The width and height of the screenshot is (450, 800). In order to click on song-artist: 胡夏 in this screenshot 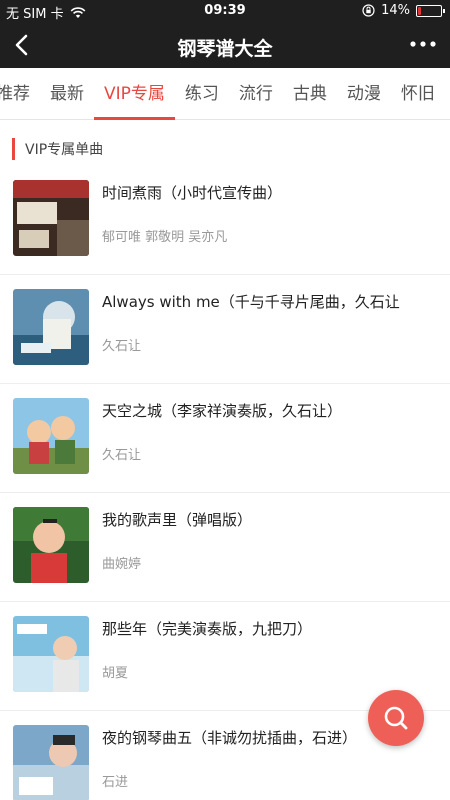, I will do `click(115, 673)`.